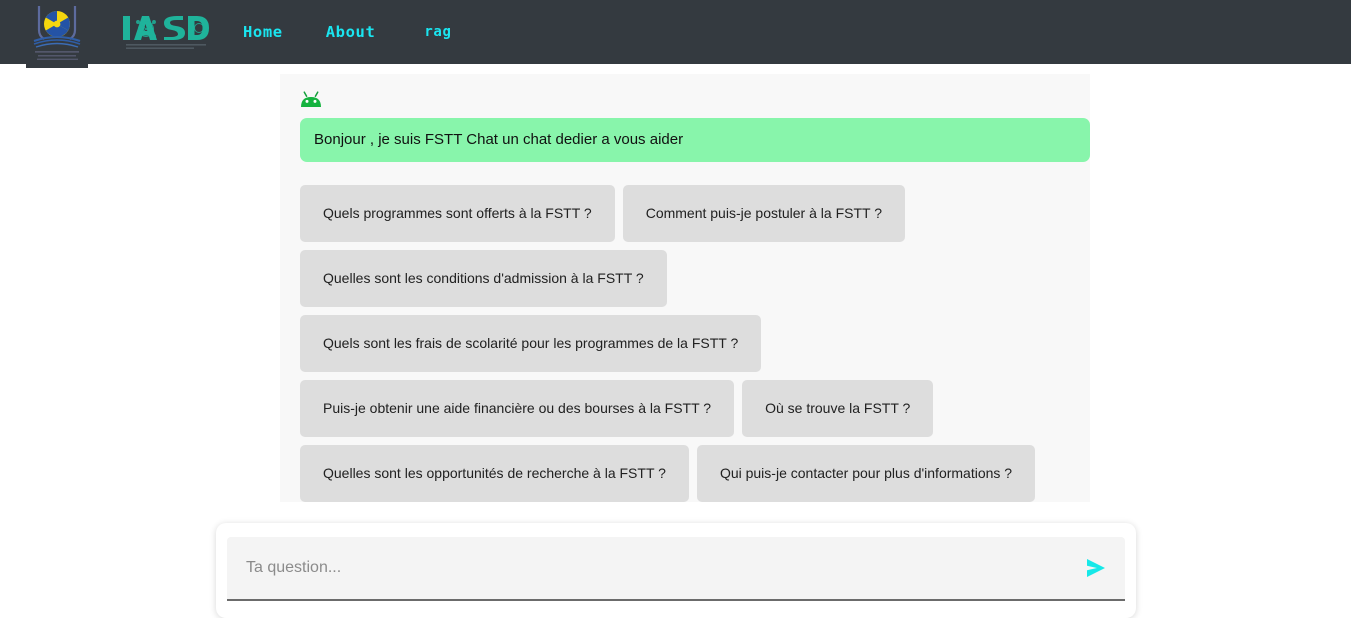  I want to click on nav-link-rag: rag, so click(437, 32).